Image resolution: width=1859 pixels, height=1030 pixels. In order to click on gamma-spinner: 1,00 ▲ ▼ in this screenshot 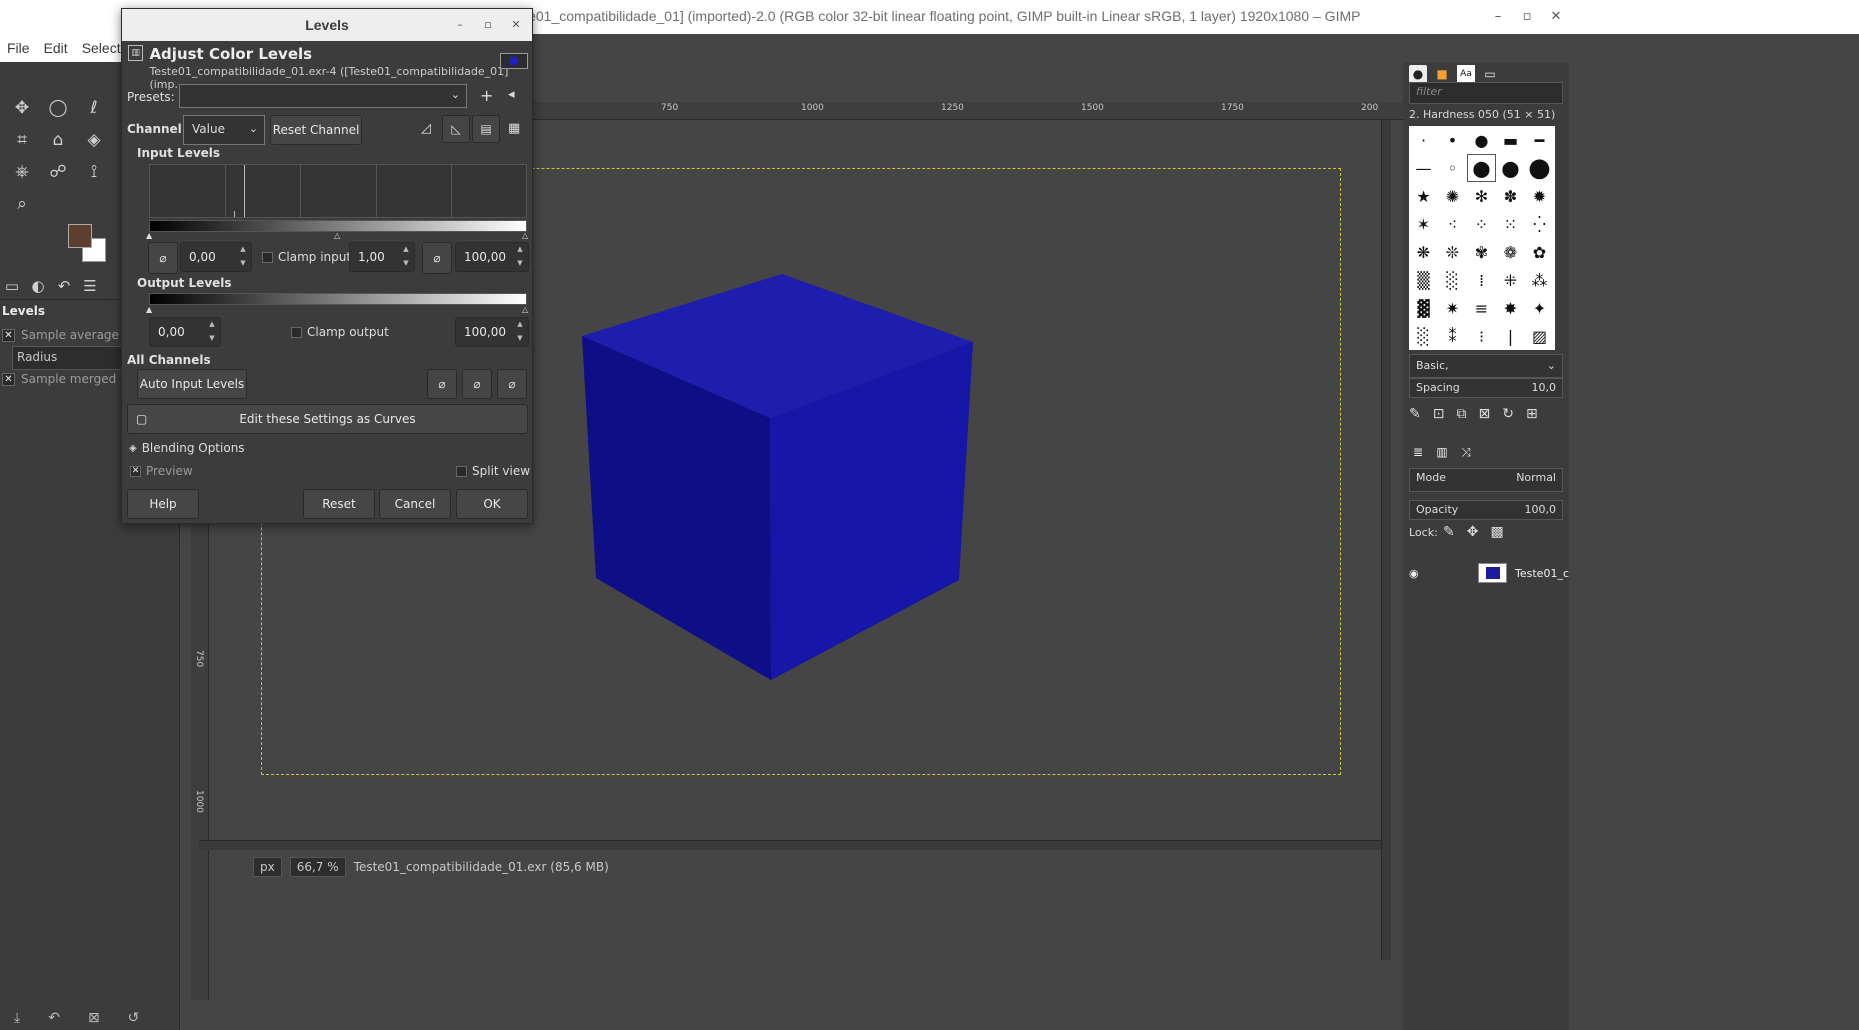, I will do `click(382, 257)`.